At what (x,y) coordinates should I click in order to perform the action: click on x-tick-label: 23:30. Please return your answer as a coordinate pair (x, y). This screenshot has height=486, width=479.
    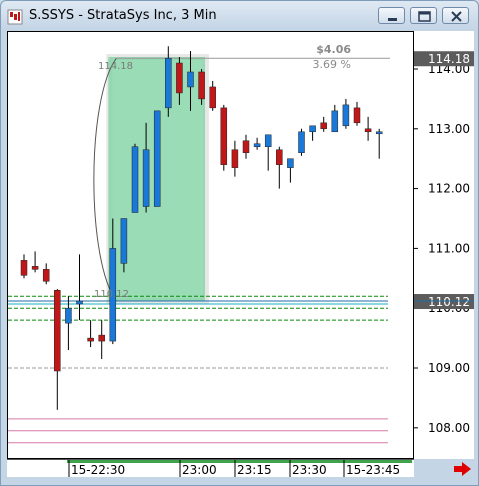
    Looking at the image, I should click on (309, 470).